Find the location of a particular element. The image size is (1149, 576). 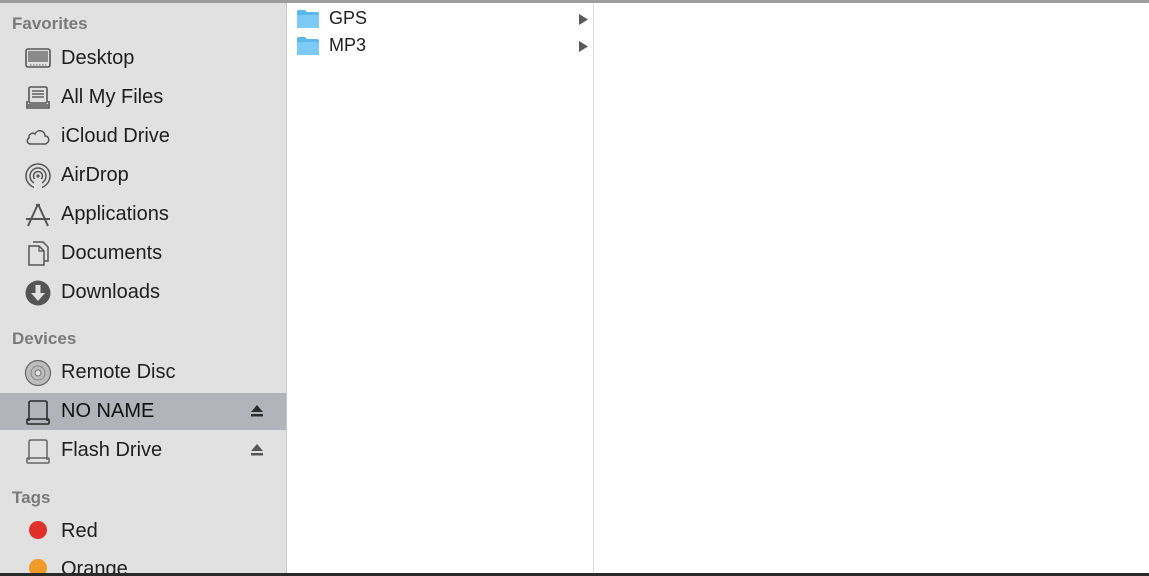

sidebar-tag-red: Red is located at coordinates (143, 531).